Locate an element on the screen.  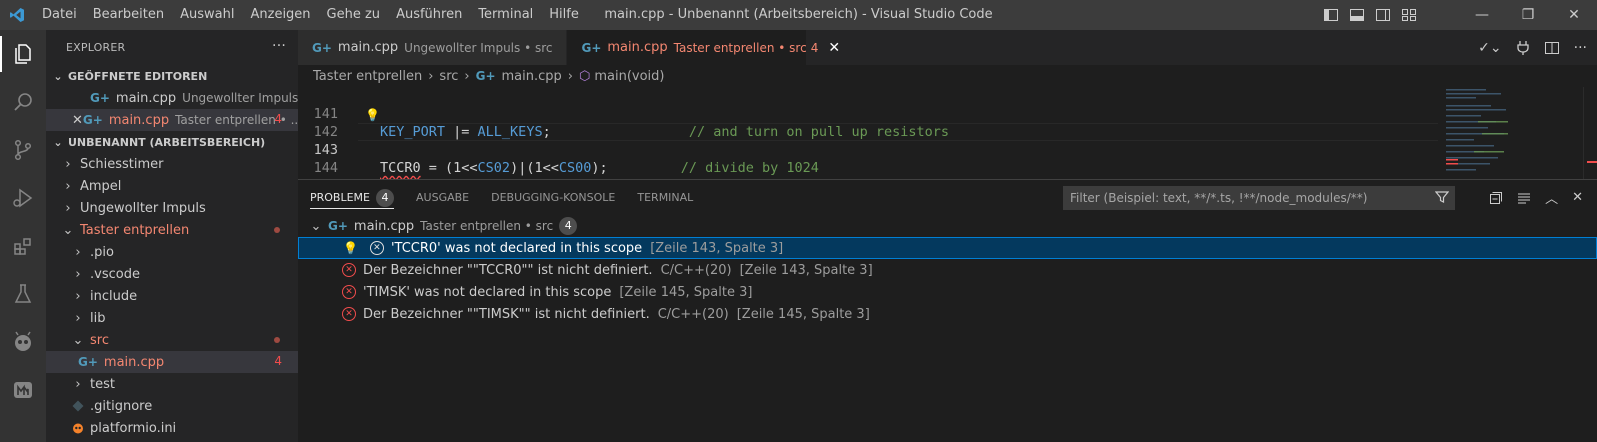
tree-folder-lib: › lib is located at coordinates (172, 318).